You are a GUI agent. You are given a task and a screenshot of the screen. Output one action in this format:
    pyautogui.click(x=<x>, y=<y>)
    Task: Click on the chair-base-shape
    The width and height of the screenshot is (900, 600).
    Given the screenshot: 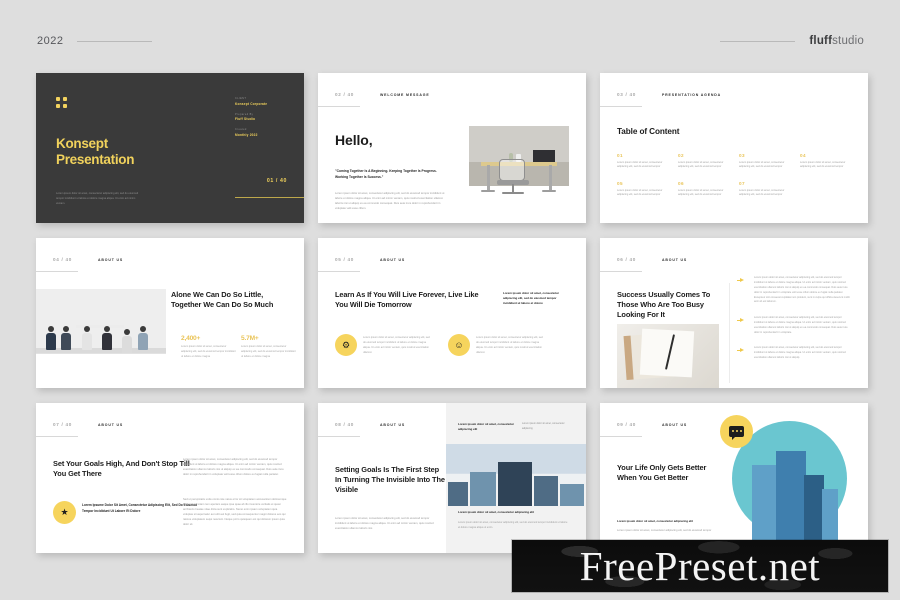 What is the action you would take?
    pyautogui.click(x=513, y=193)
    